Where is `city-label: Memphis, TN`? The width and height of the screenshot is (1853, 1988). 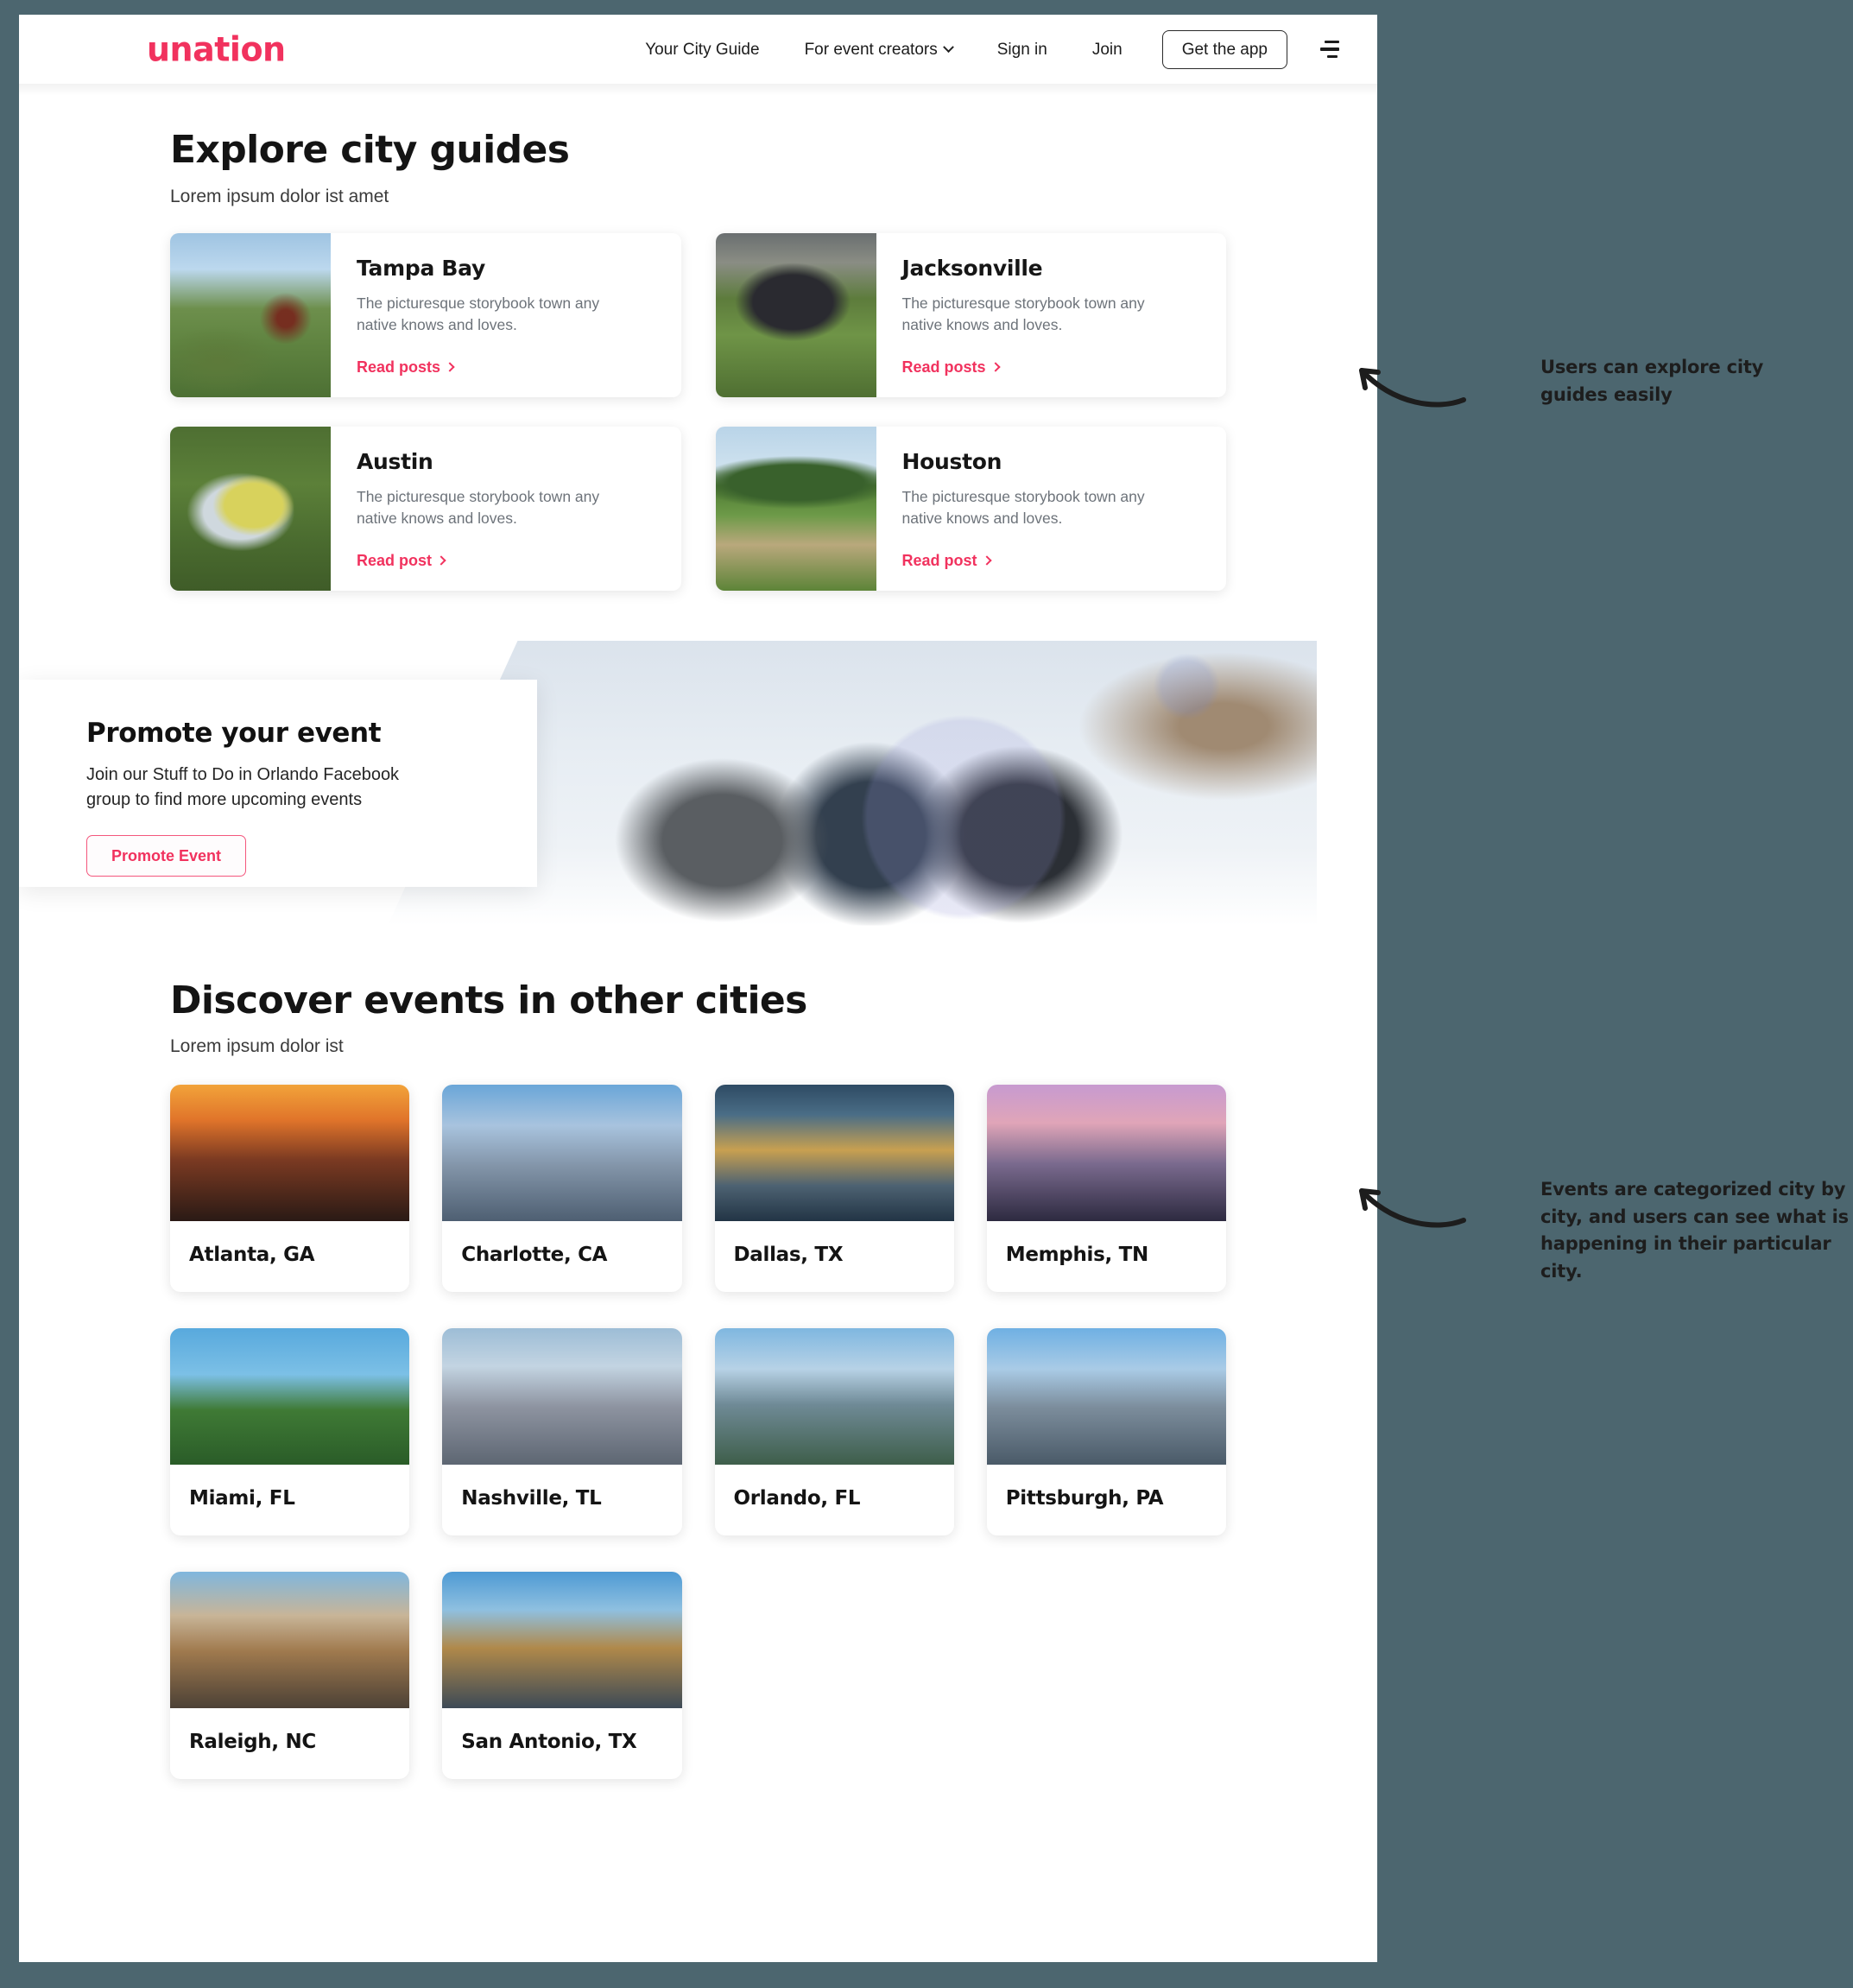
city-label: Memphis, TN is located at coordinates (1077, 1255).